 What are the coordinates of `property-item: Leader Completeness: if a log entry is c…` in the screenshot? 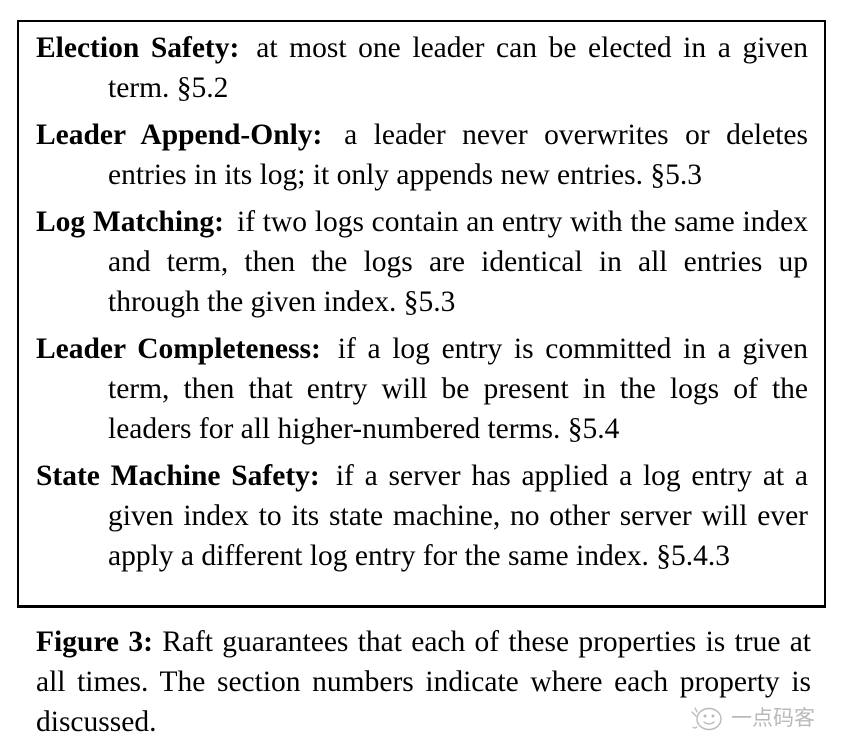 It's located at (422, 389).